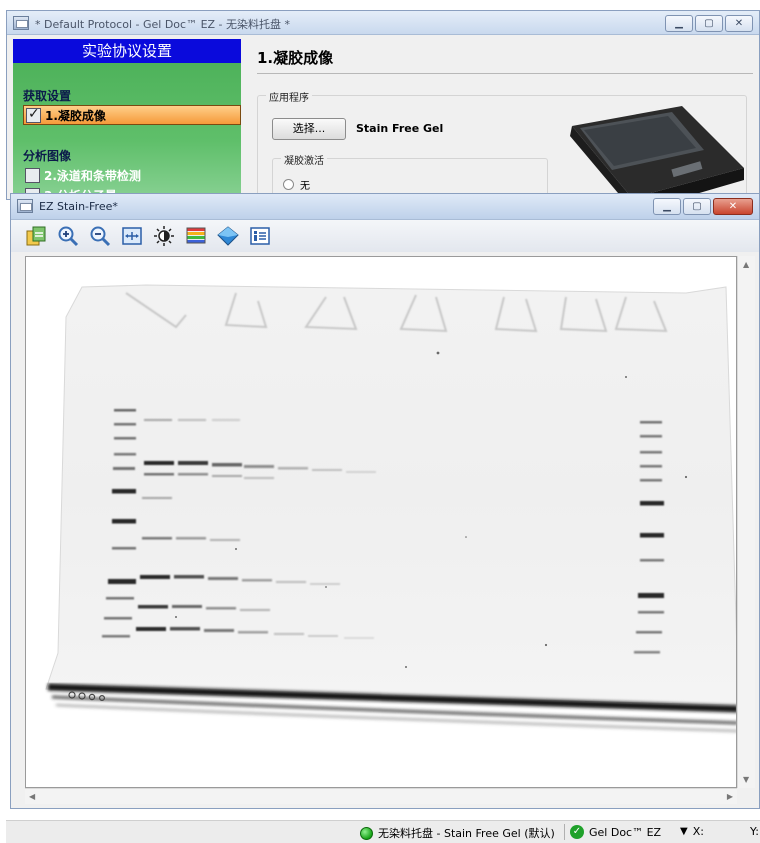  I want to click on scroll-left-icon: ◀, so click(32, 796).